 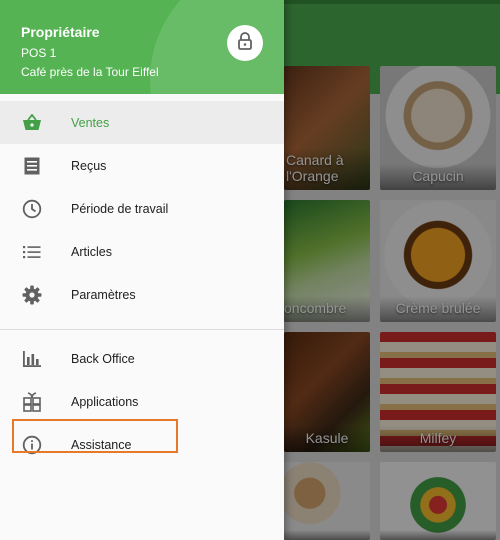 I want to click on lock-button, so click(x=245, y=43).